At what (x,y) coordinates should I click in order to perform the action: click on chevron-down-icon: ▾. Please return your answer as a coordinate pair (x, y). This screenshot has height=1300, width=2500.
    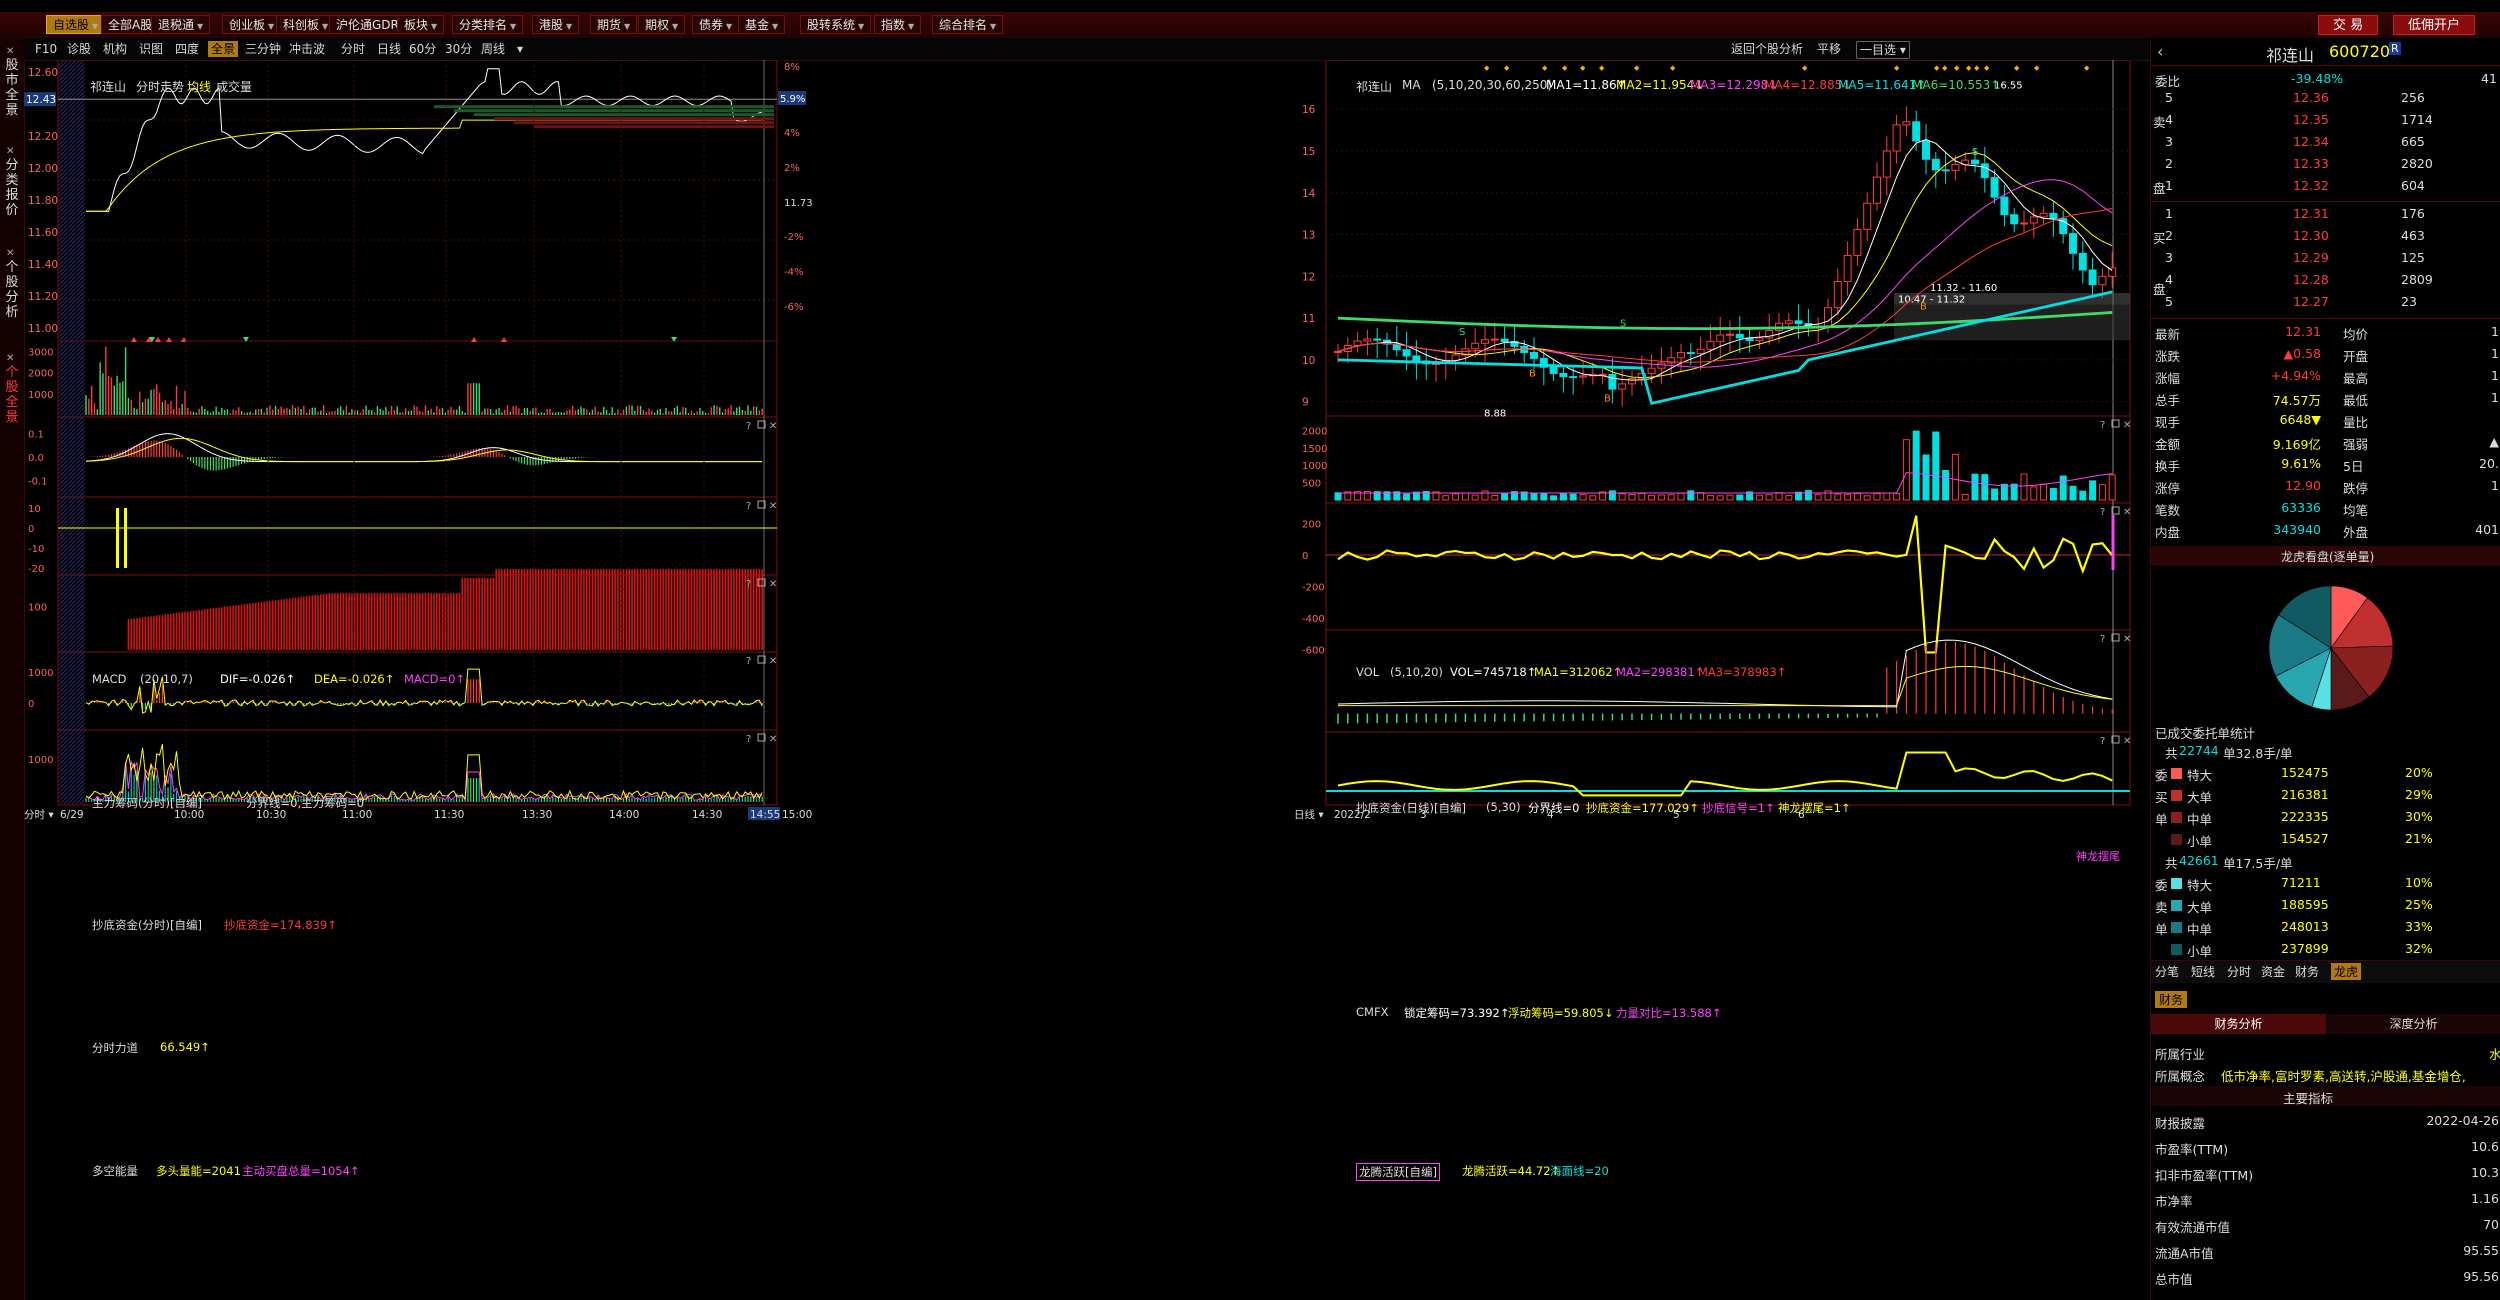
    Looking at the image, I should click on (520, 49).